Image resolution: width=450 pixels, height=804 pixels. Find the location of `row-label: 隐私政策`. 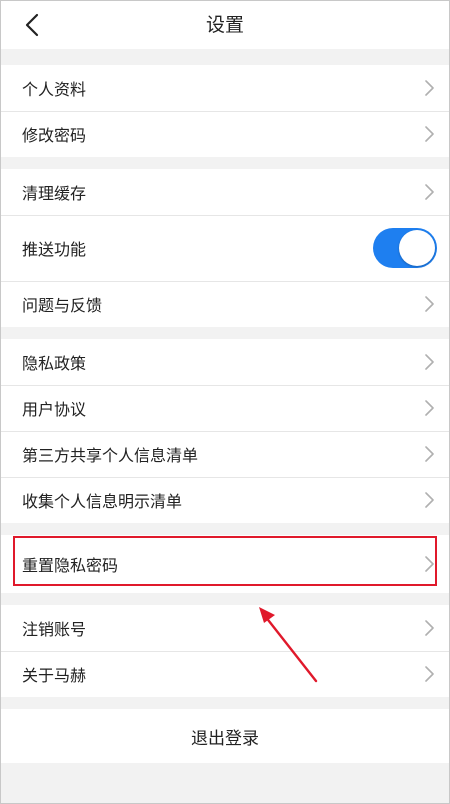

row-label: 隐私政策 is located at coordinates (54, 363).